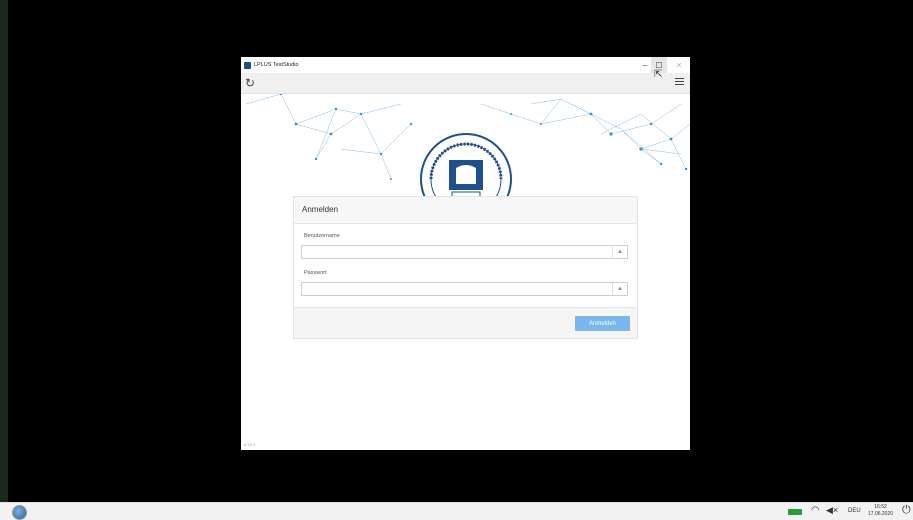 The width and height of the screenshot is (913, 520). Describe the element at coordinates (461, 258) in the screenshot. I see `username-input` at that location.